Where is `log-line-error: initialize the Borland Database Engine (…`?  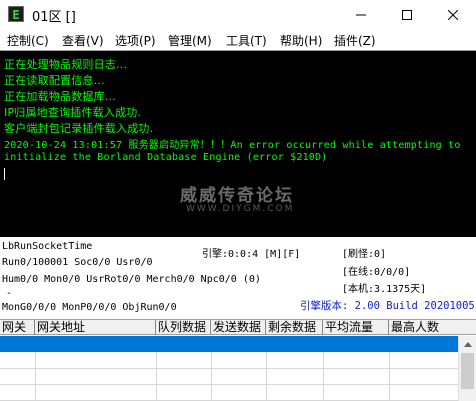 log-line-error: initialize the Borland Database Engine (… is located at coordinates (166, 157).